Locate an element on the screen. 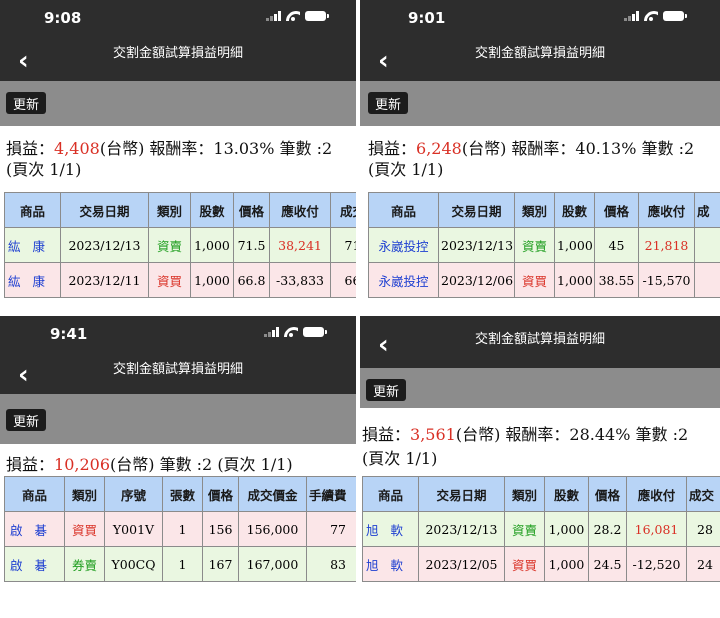 Image resolution: width=720 pixels, height=618 pixels. col-header-lots: 張數 is located at coordinates (182, 494).